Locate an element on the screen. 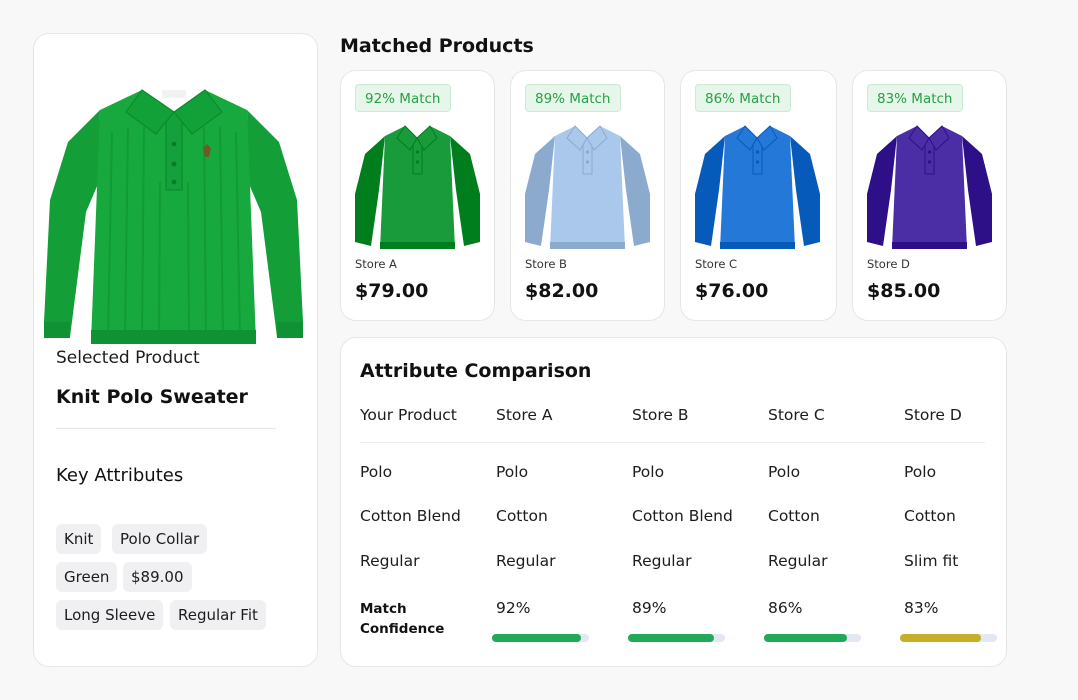  store-name: Store C is located at coordinates (716, 264).